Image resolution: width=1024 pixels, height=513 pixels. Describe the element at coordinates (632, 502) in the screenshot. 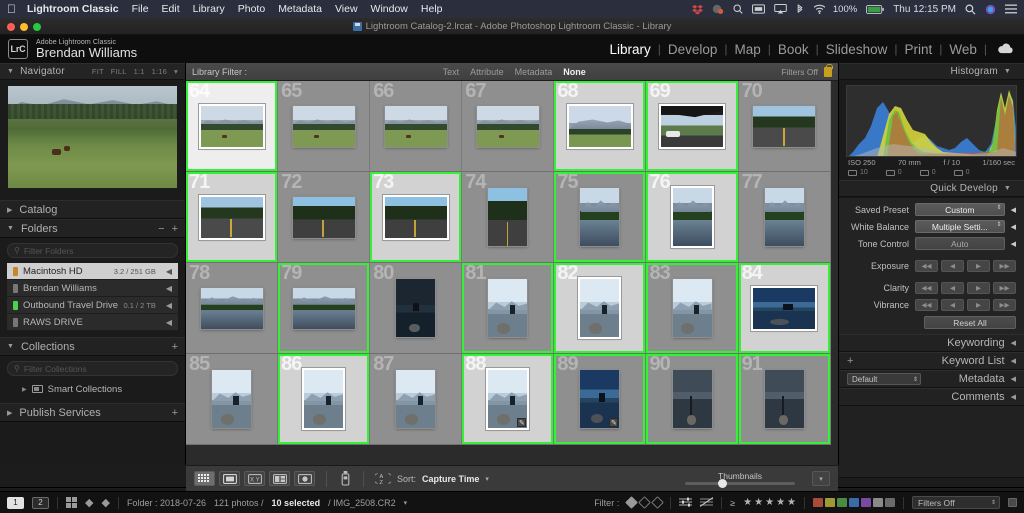

I see `flag-picked-icon` at that location.